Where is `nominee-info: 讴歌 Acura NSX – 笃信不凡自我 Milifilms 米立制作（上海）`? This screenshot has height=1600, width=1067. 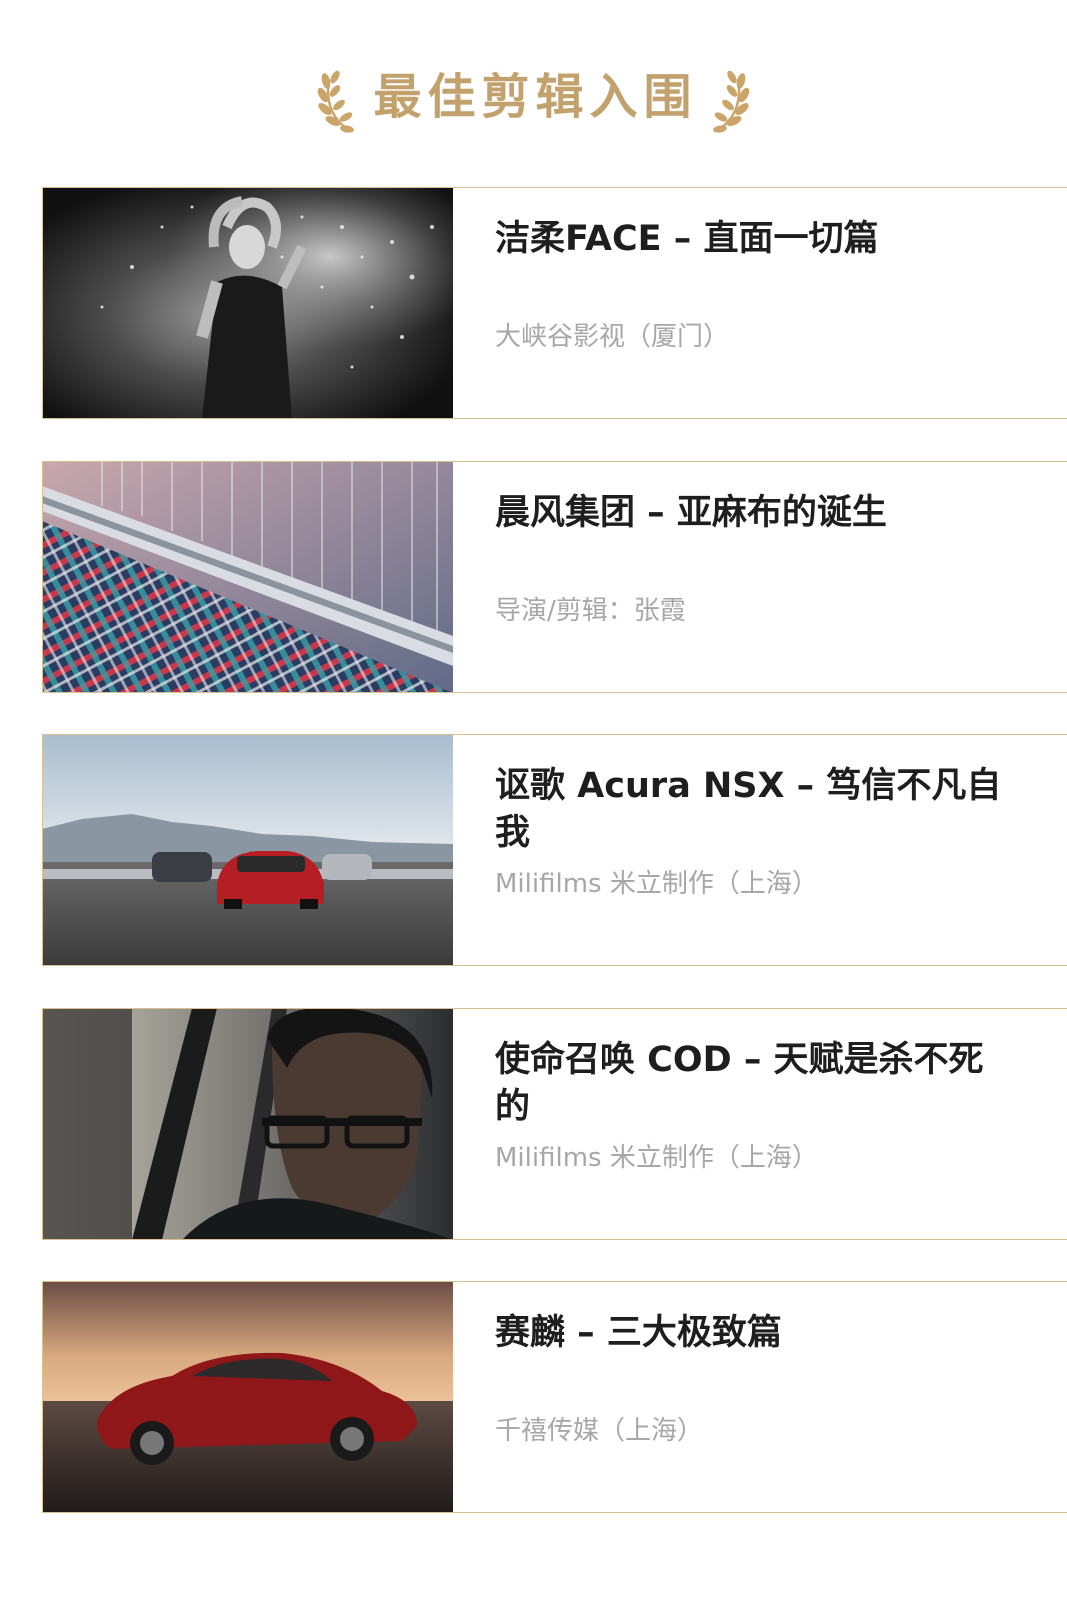
nominee-info: 讴歌 Acura NSX – 笃信不凡自我 Milifilms 米立制作（上海） is located at coordinates (752, 850).